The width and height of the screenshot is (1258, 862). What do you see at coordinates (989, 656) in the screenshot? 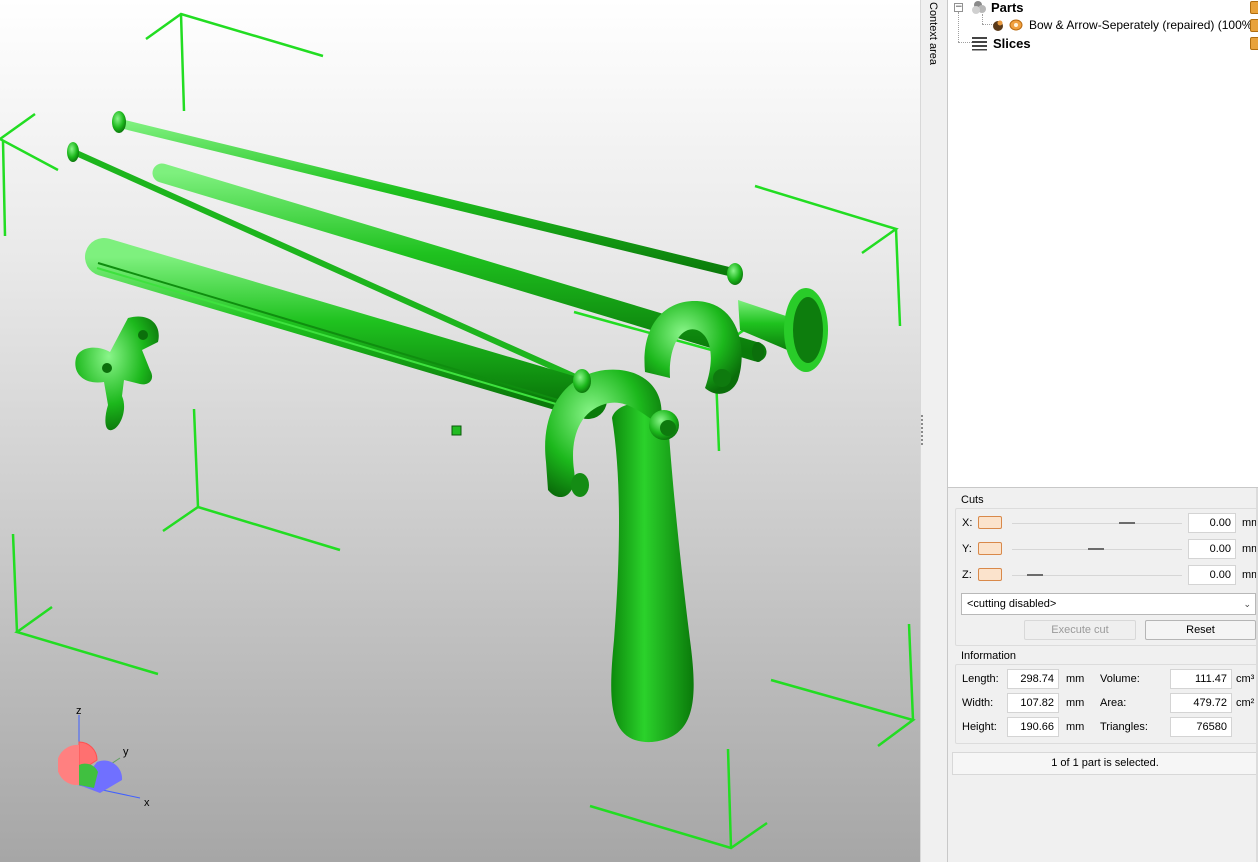
I see `information-group-title: Information` at bounding box center [989, 656].